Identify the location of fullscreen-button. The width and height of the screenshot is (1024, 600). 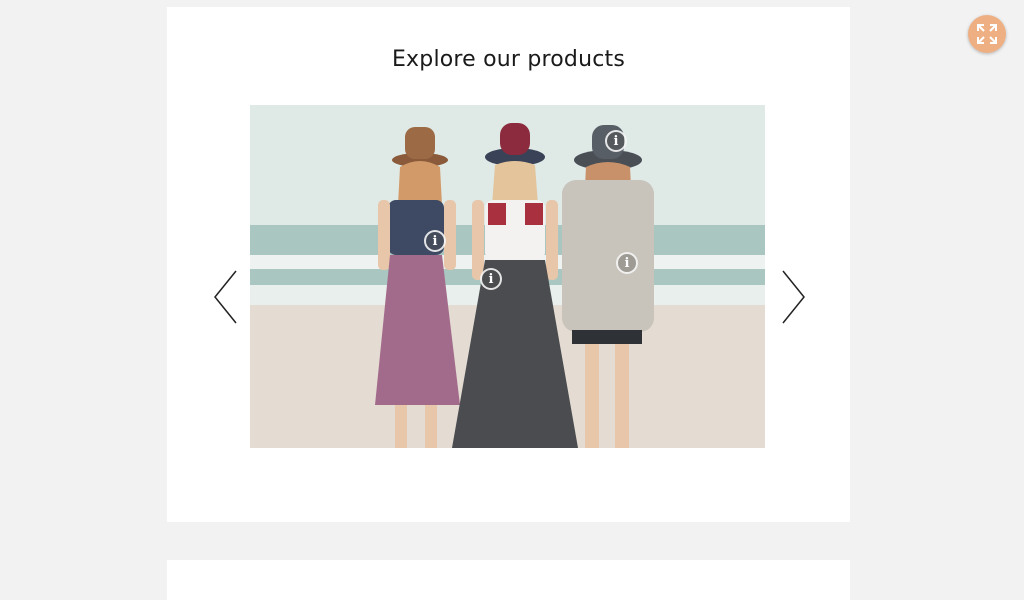
(987, 34).